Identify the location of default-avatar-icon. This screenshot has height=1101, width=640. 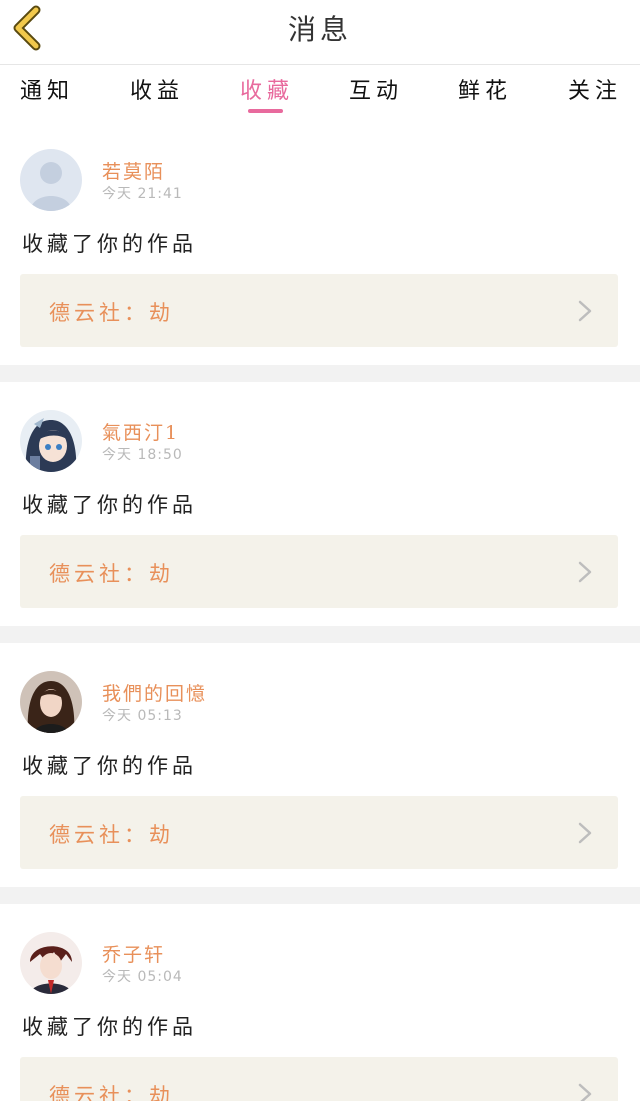
(51, 180).